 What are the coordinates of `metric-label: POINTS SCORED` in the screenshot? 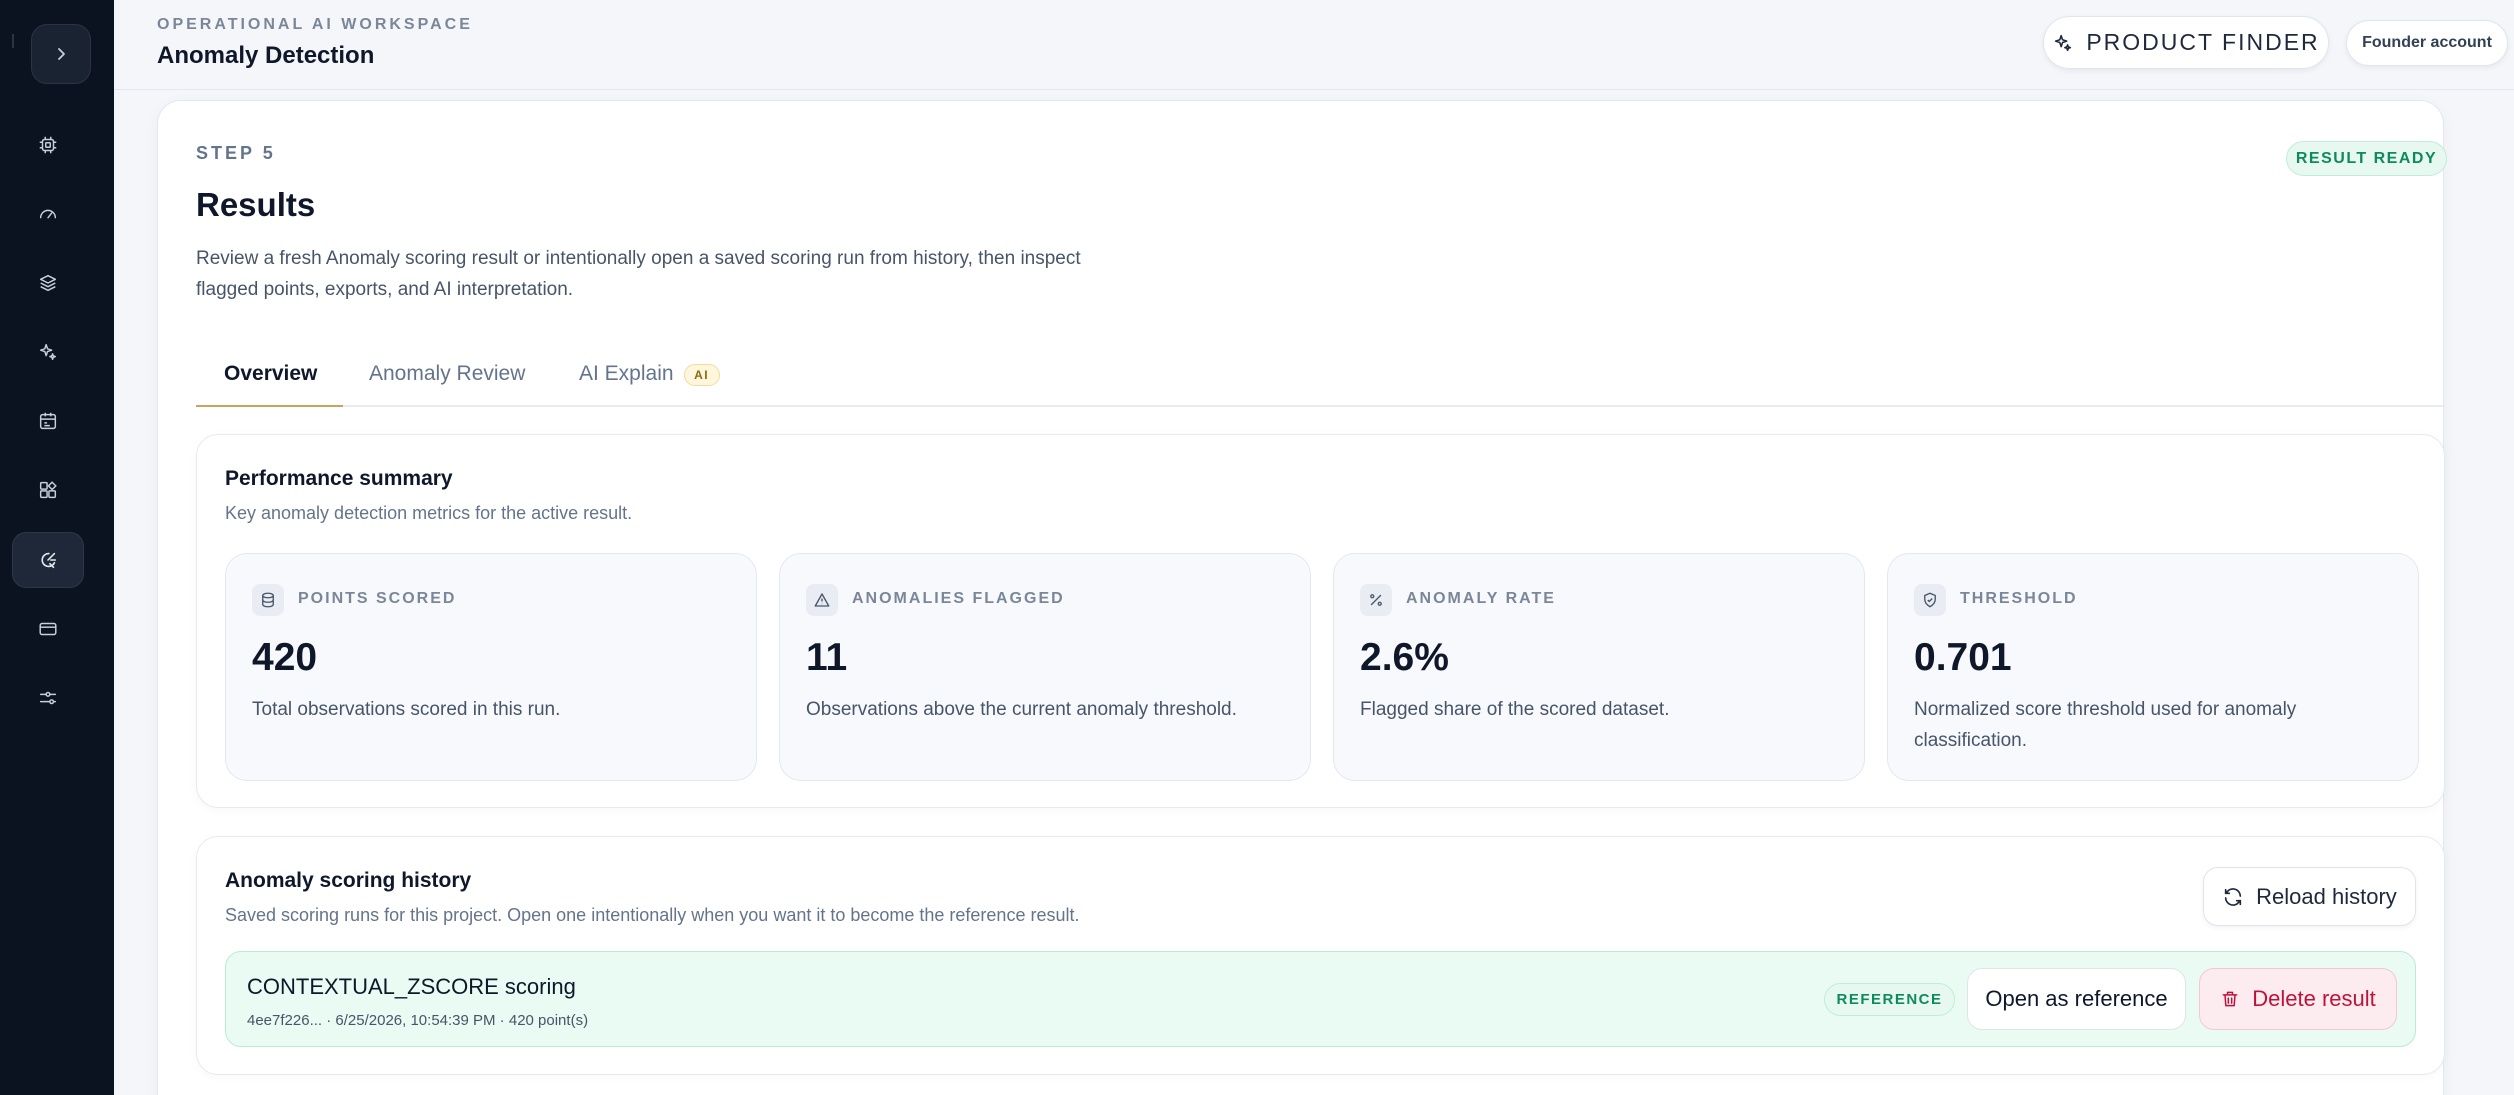 It's located at (377, 598).